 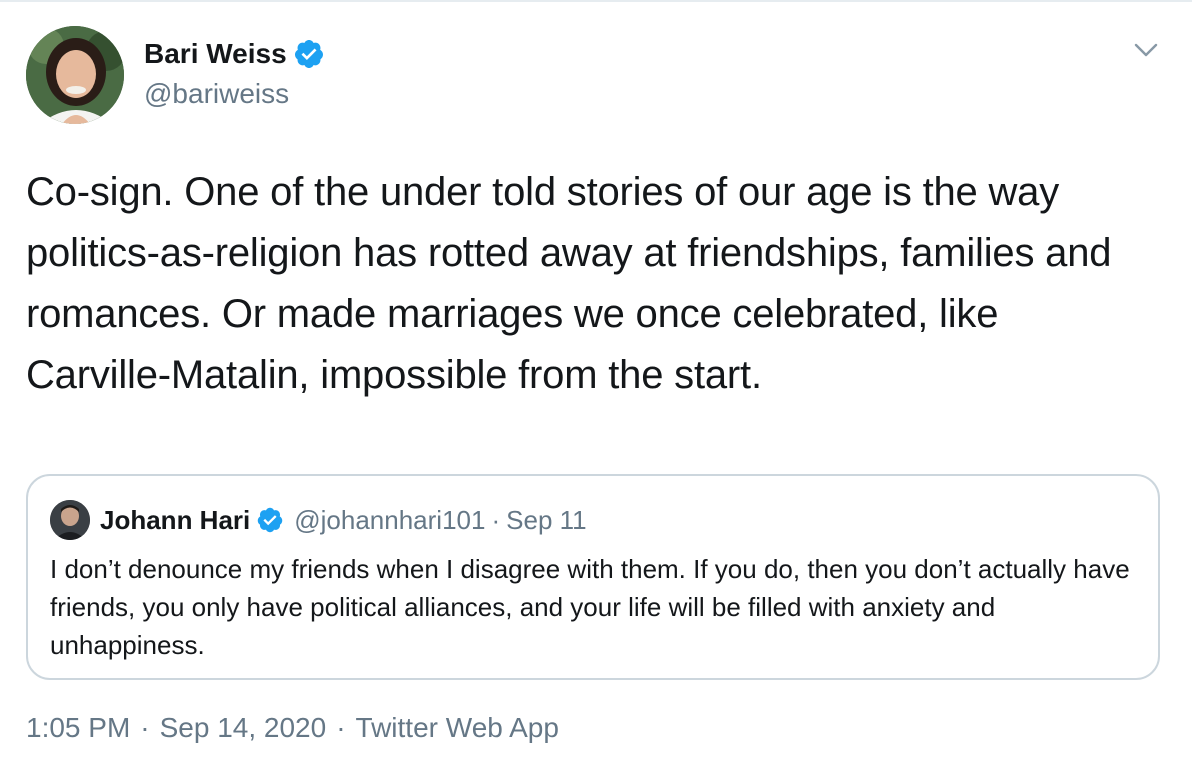 I want to click on author-avatar, so click(x=75, y=75).